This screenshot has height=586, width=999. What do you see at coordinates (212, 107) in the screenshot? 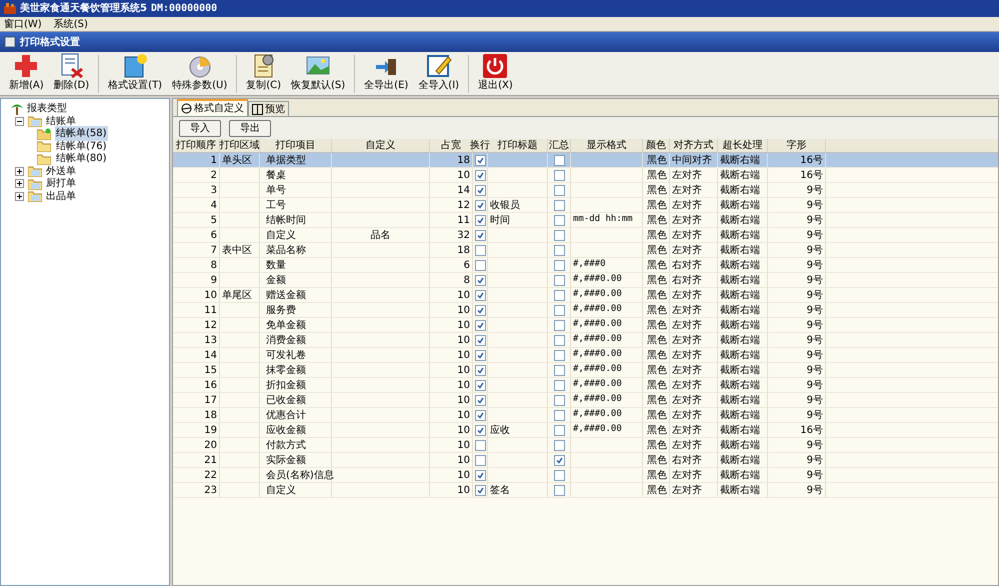
I see `tab: 格式自定义` at bounding box center [212, 107].